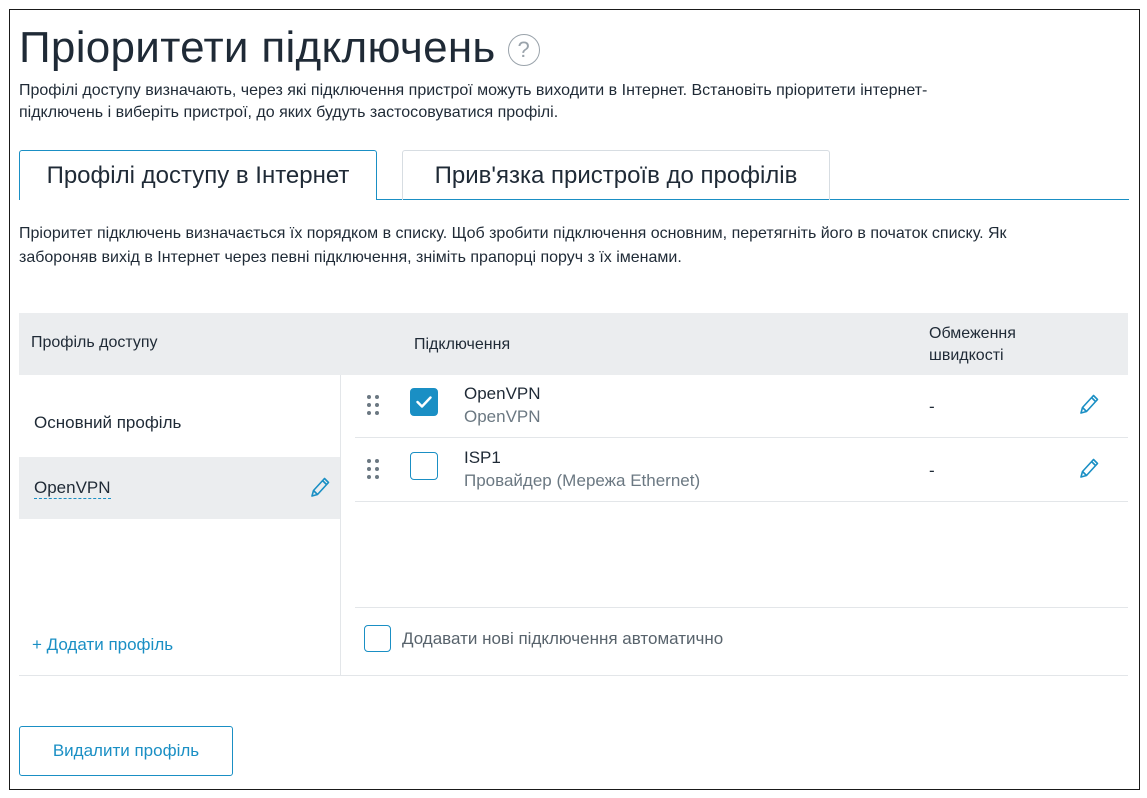  Describe the element at coordinates (94, 342) in the screenshot. I see `header-profile: Профіль доступу` at that location.